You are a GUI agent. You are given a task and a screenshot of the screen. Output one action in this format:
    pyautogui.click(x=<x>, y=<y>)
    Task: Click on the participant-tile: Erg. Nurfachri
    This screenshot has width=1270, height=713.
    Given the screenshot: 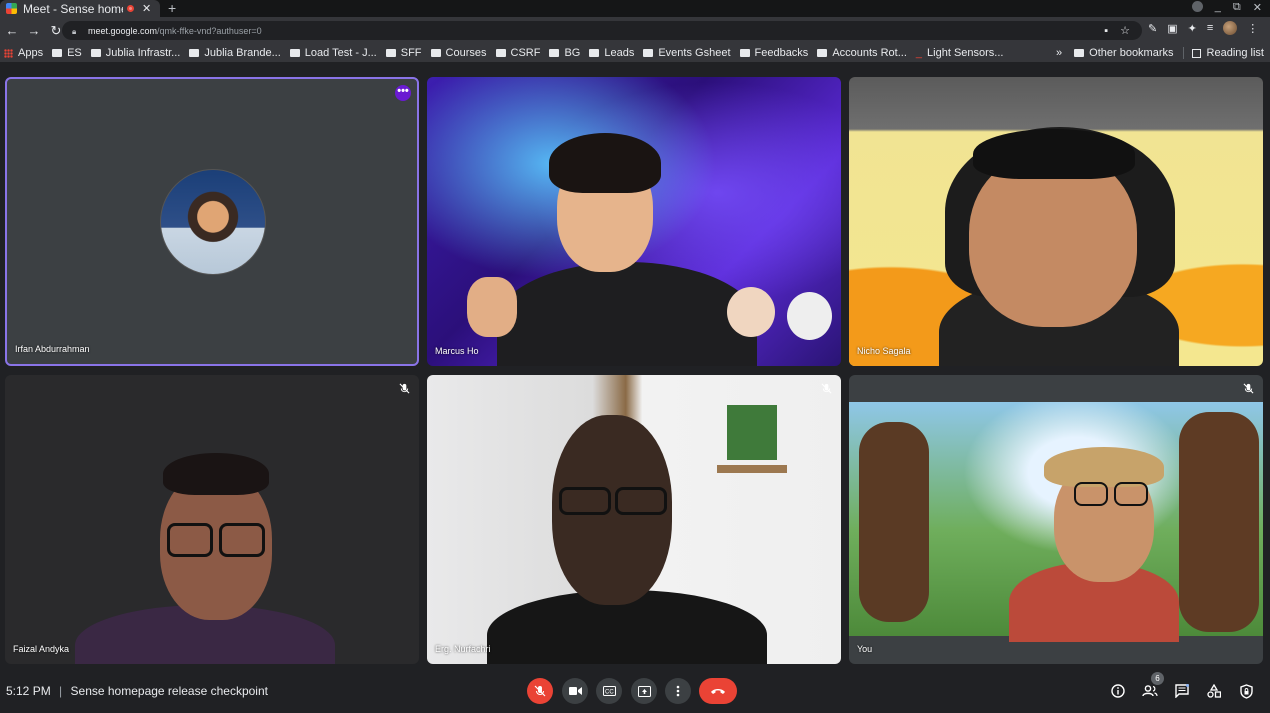 What is the action you would take?
    pyautogui.click(x=634, y=519)
    